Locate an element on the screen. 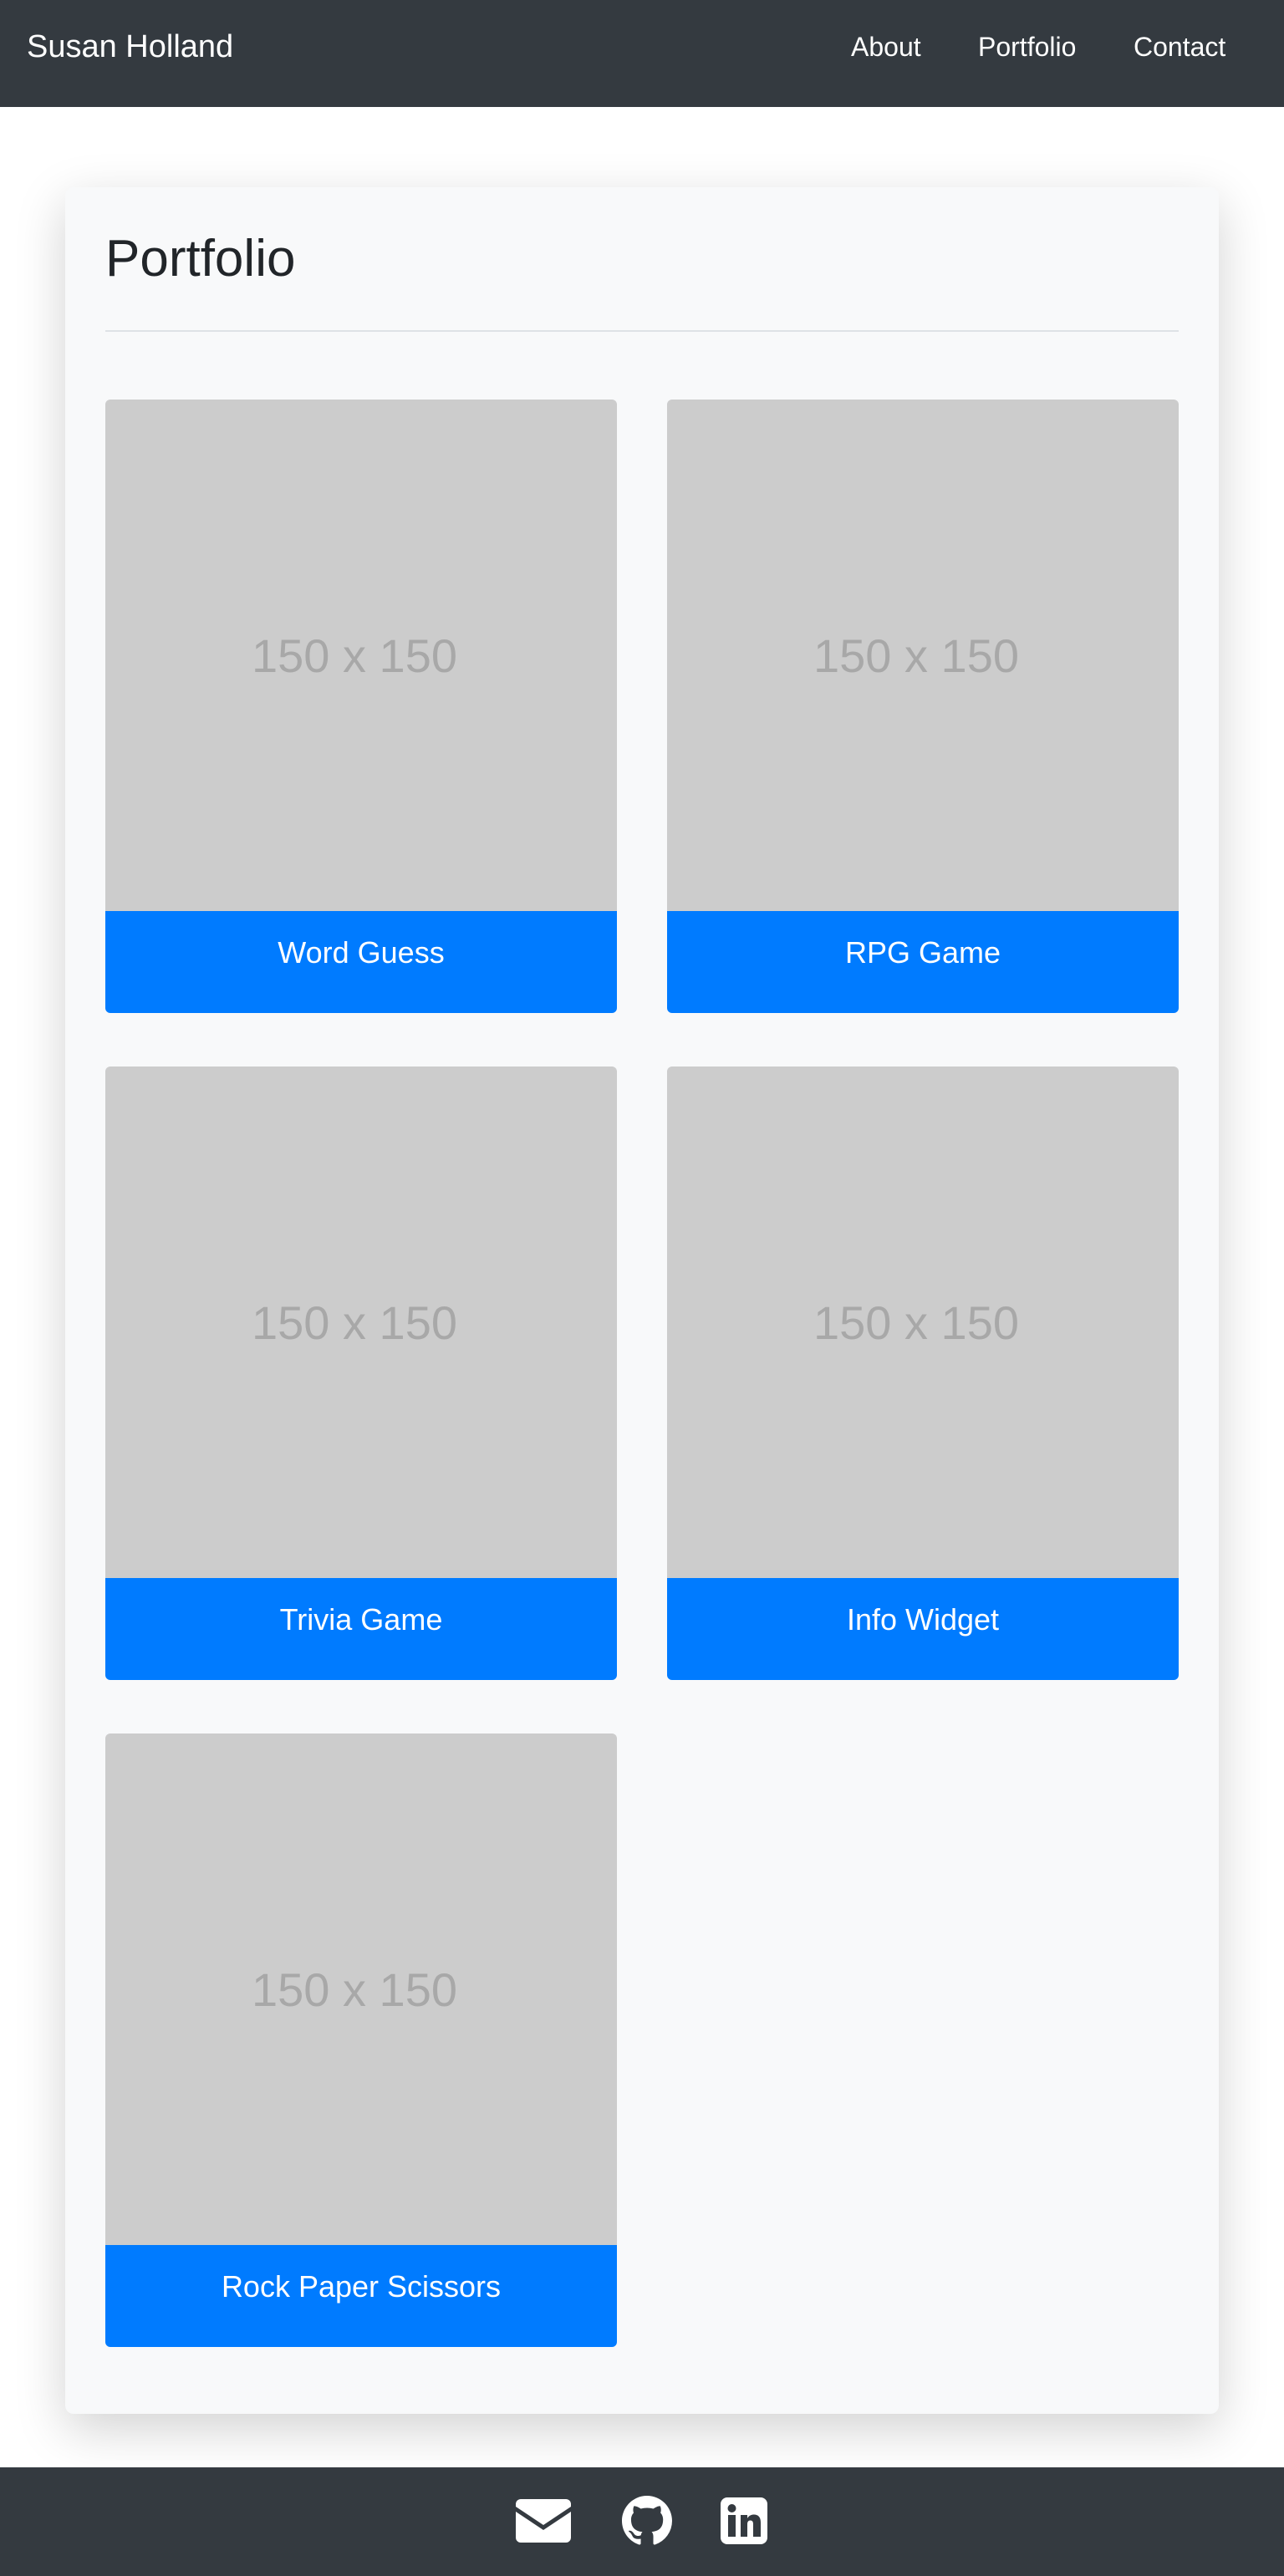  nav-link-contact: Contact is located at coordinates (1179, 47).